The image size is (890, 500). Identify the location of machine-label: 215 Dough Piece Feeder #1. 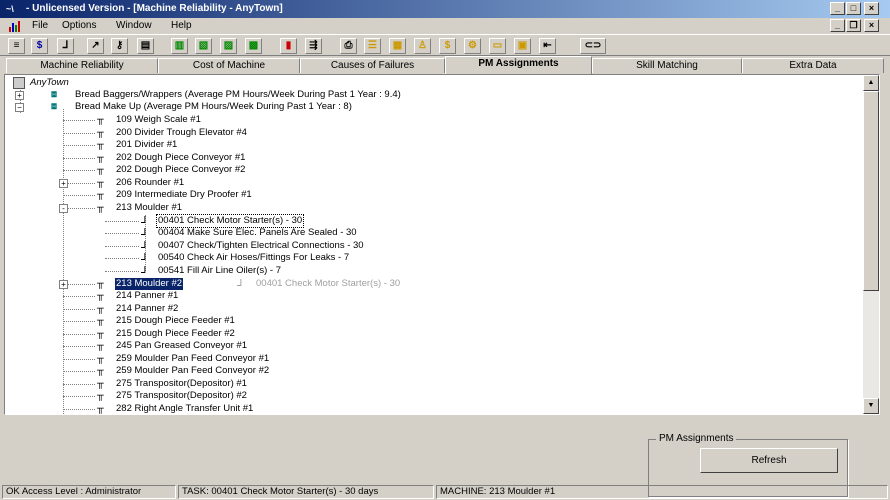
(175, 320).